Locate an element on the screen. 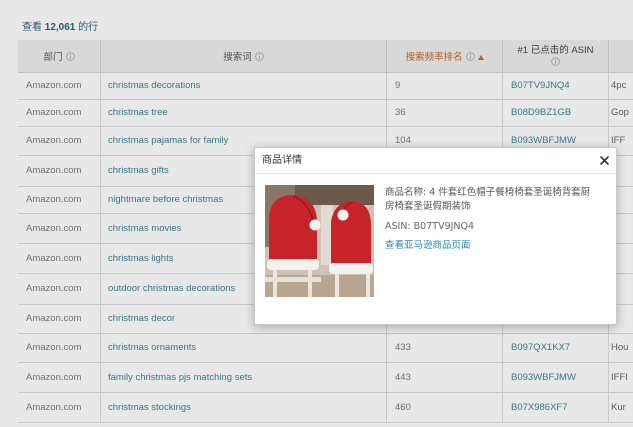 This screenshot has height=427, width=633. right-chair-cover is located at coordinates (351, 237).